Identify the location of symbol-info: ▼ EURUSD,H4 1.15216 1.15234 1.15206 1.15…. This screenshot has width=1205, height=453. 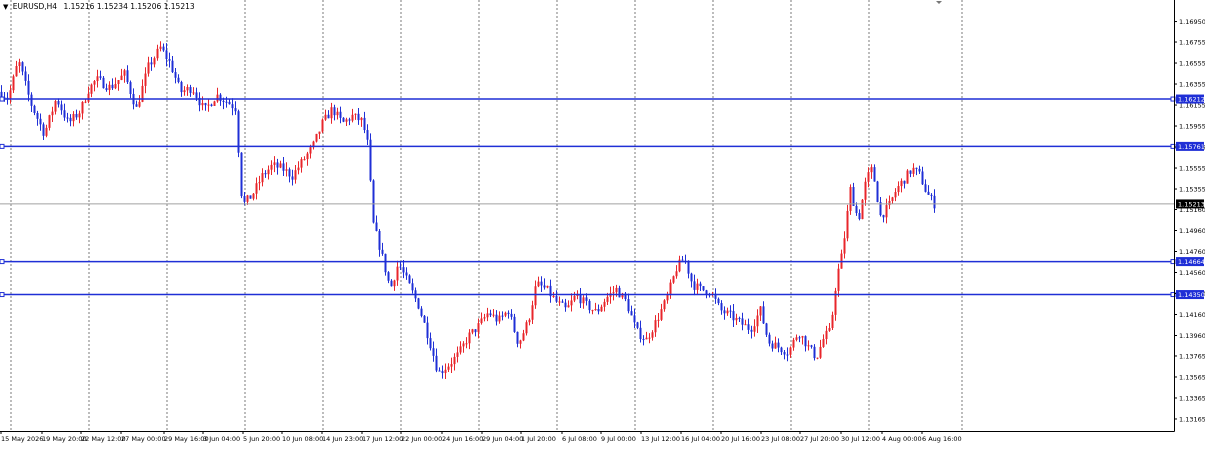
(99, 6).